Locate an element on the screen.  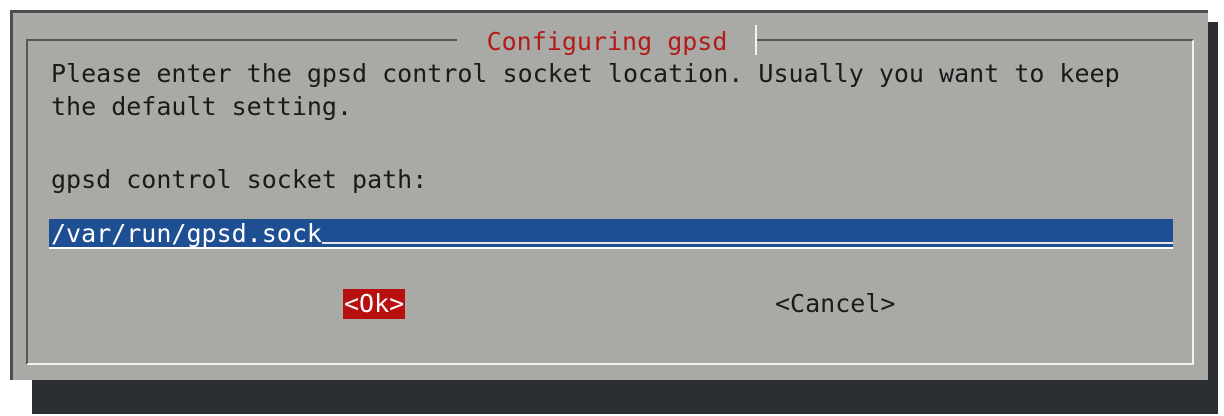
input-underline is located at coordinates (747, 243).